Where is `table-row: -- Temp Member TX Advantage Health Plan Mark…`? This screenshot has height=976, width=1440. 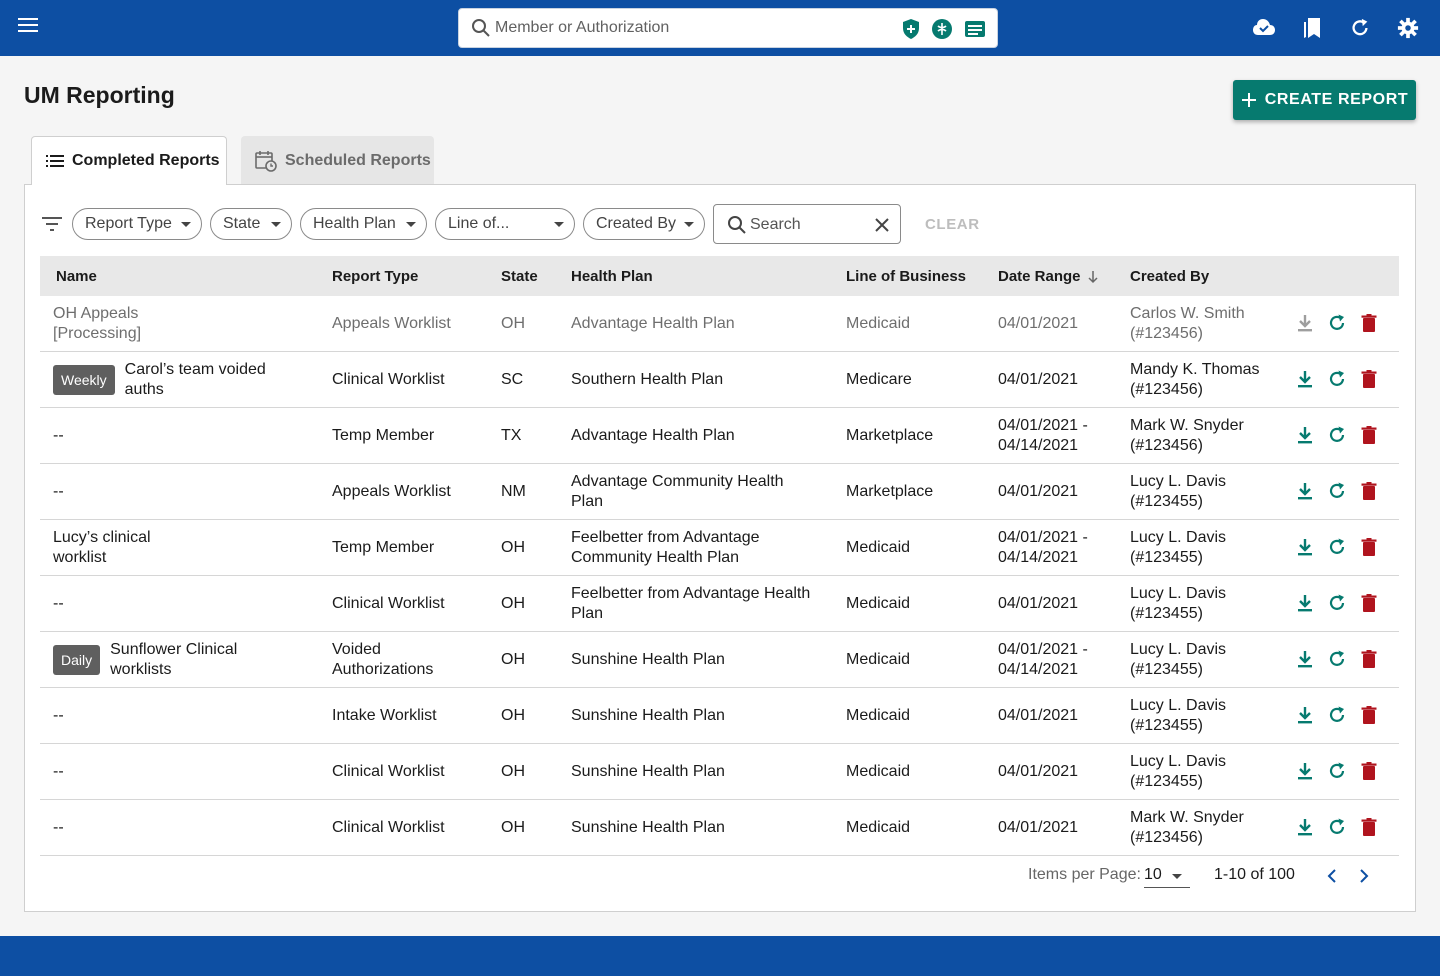 table-row: -- Temp Member TX Advantage Health Plan Mark… is located at coordinates (719, 436).